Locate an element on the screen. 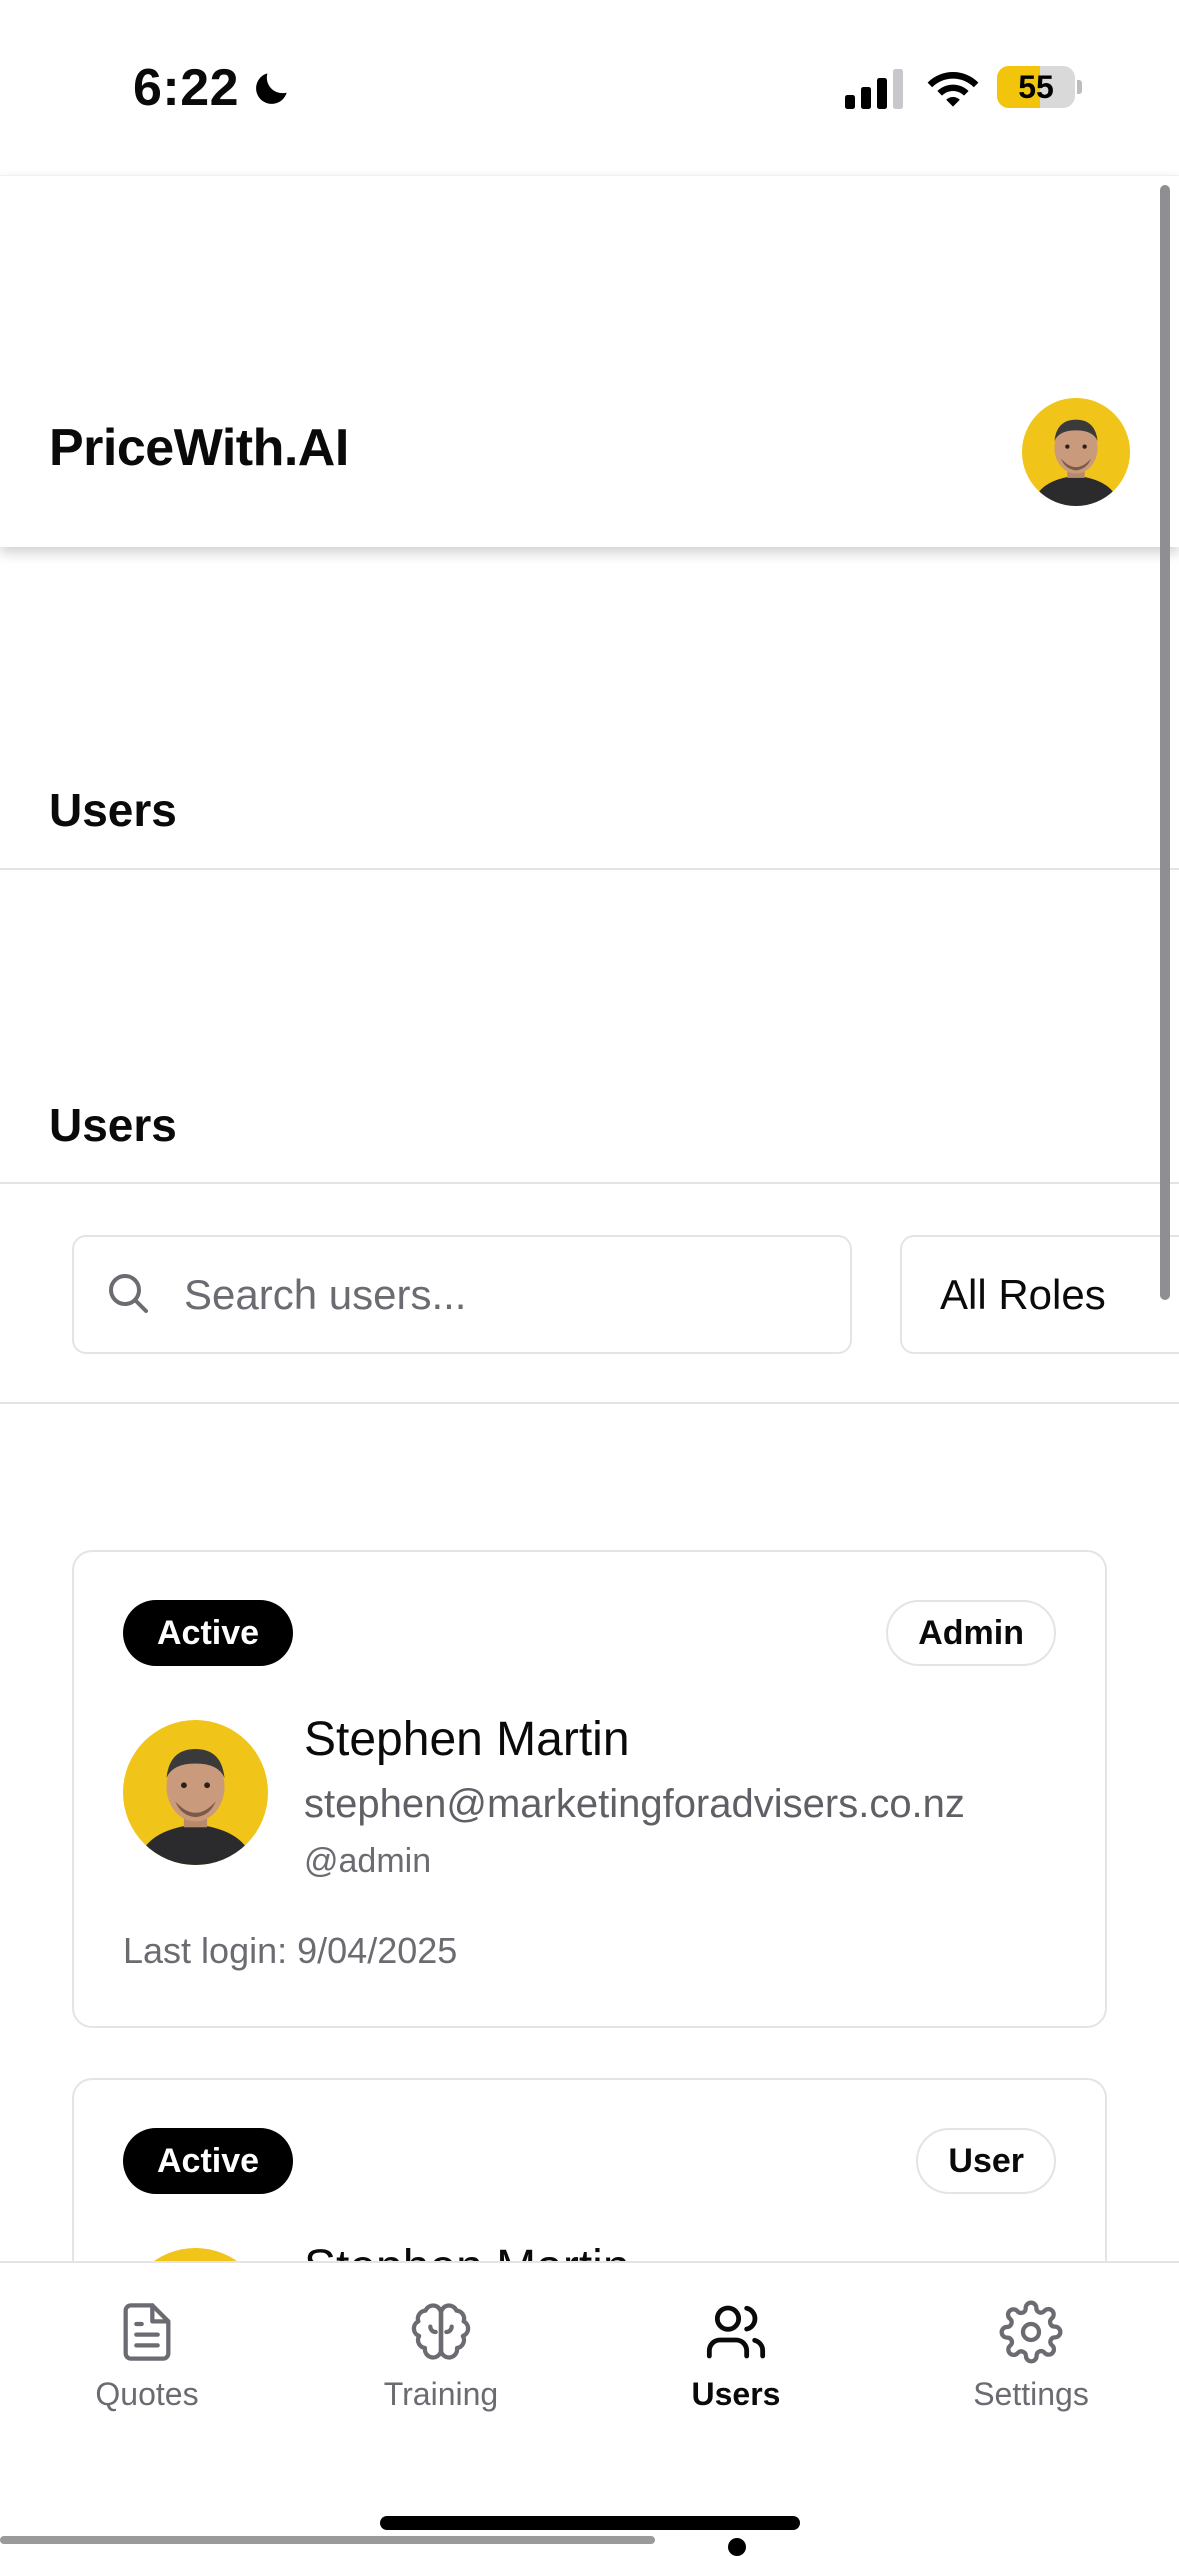 The image size is (1179, 2556). status-time: 6:22 is located at coordinates (186, 88).